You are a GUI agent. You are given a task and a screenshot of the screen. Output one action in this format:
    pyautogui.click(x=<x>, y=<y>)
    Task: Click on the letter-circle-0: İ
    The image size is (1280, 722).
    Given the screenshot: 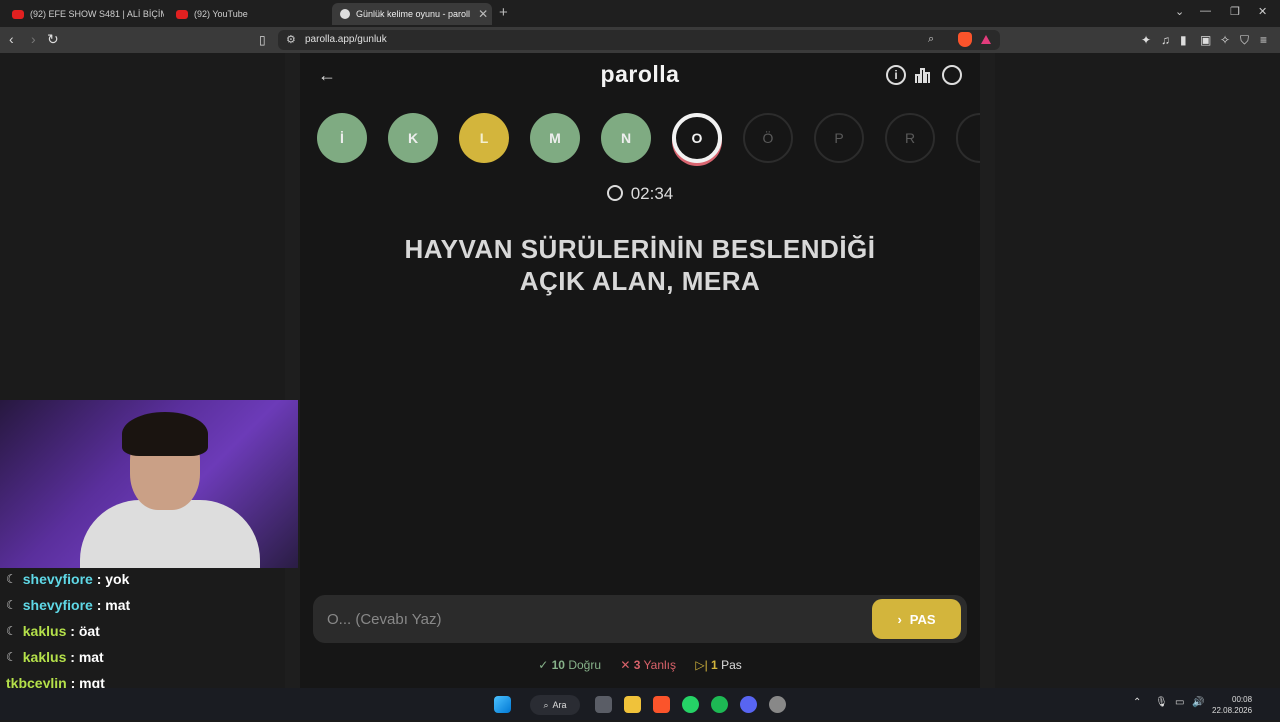 What is the action you would take?
    pyautogui.click(x=342, y=138)
    